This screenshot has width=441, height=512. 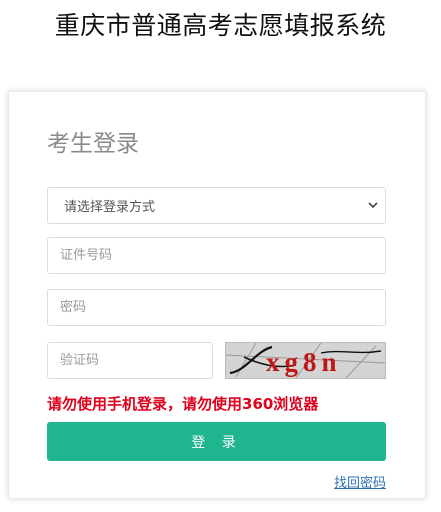 I want to click on password-input, so click(x=216, y=307).